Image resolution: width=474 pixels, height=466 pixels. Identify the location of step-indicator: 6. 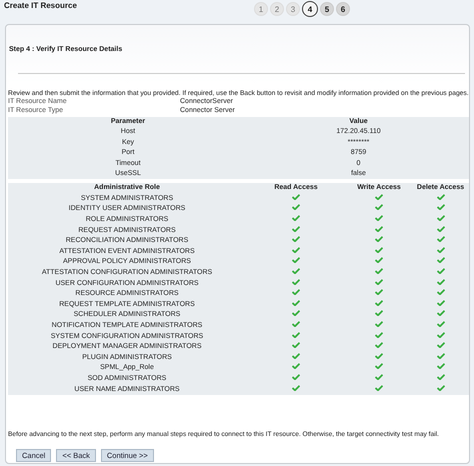
(343, 9).